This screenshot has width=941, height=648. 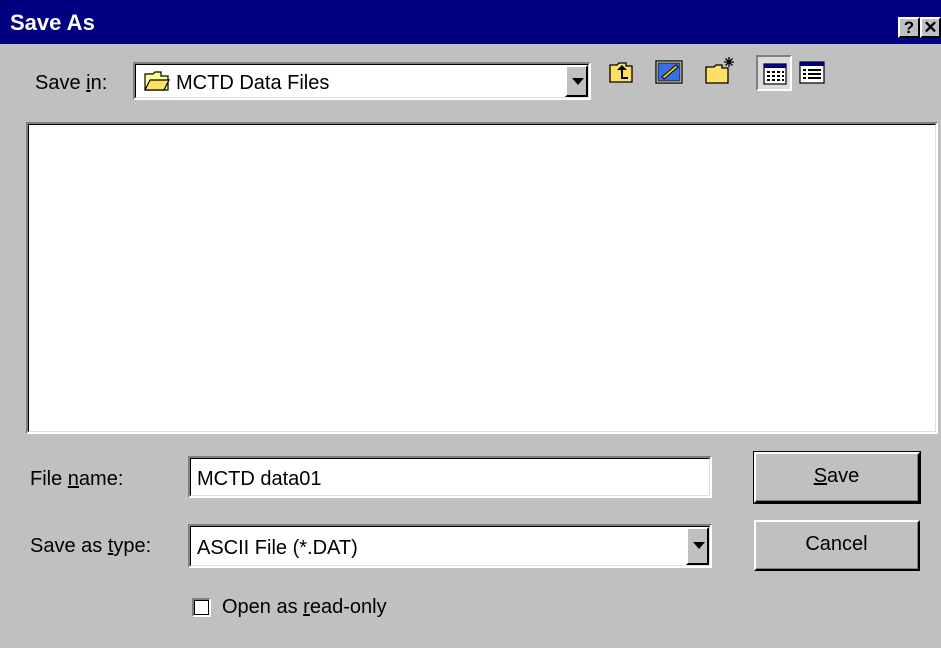 I want to click on view-desktop-icon, so click(x=669, y=72).